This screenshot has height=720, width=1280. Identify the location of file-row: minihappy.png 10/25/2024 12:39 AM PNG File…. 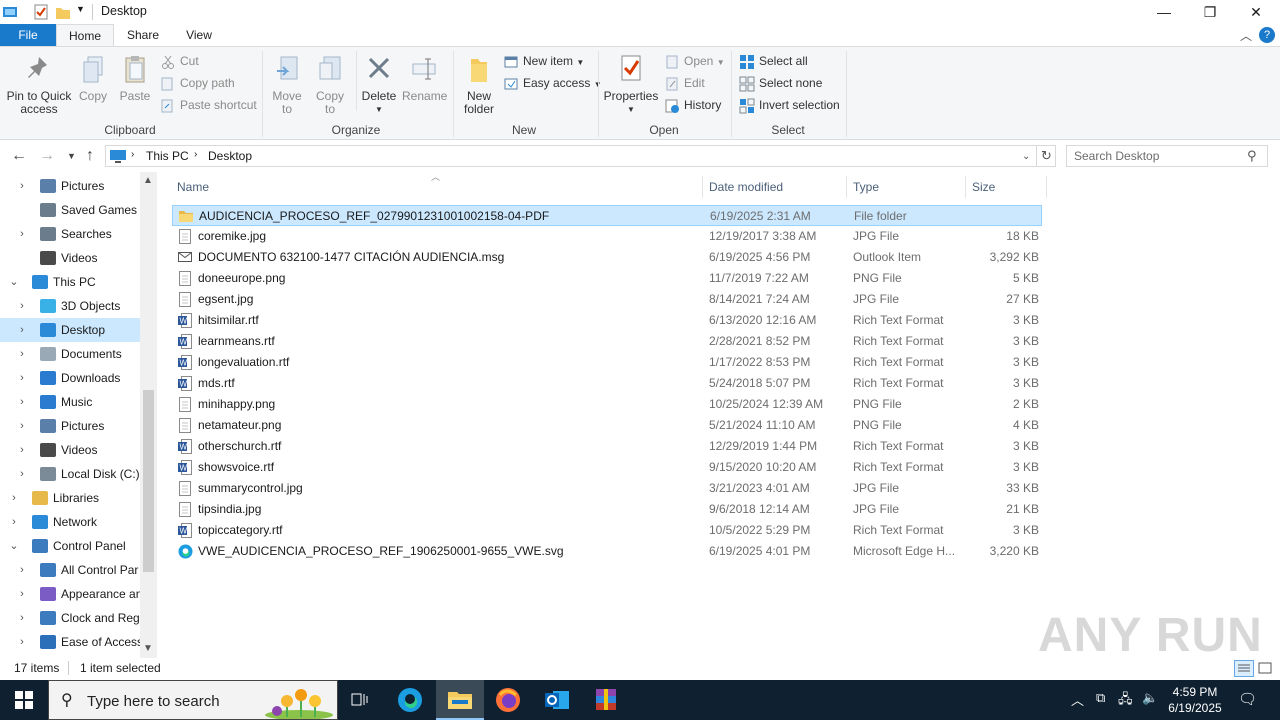
(607, 404).